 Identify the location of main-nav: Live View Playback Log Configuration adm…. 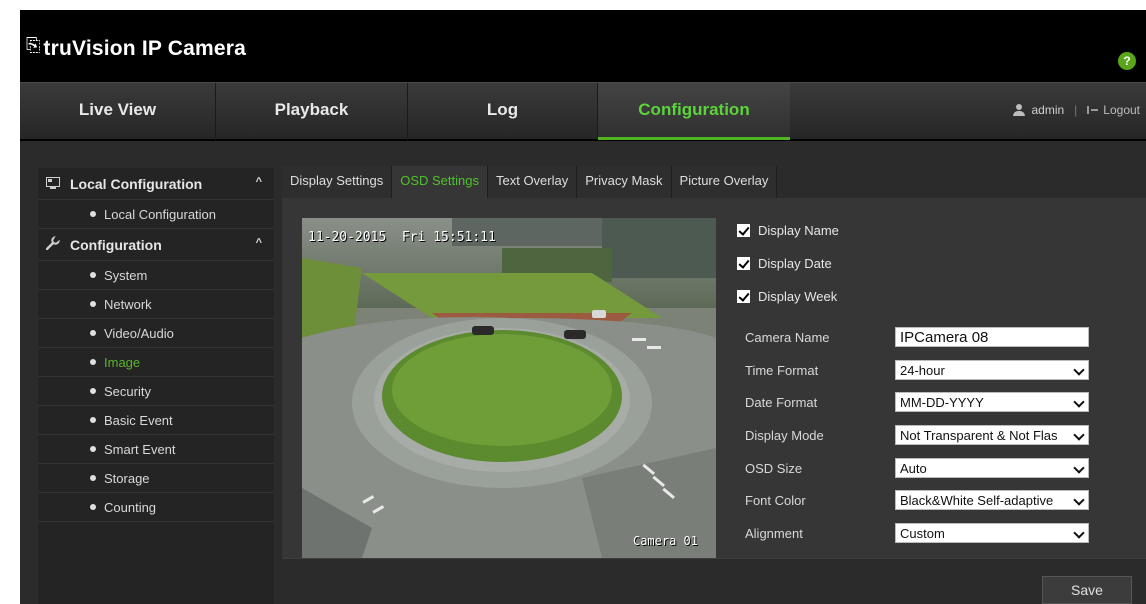
(583, 111).